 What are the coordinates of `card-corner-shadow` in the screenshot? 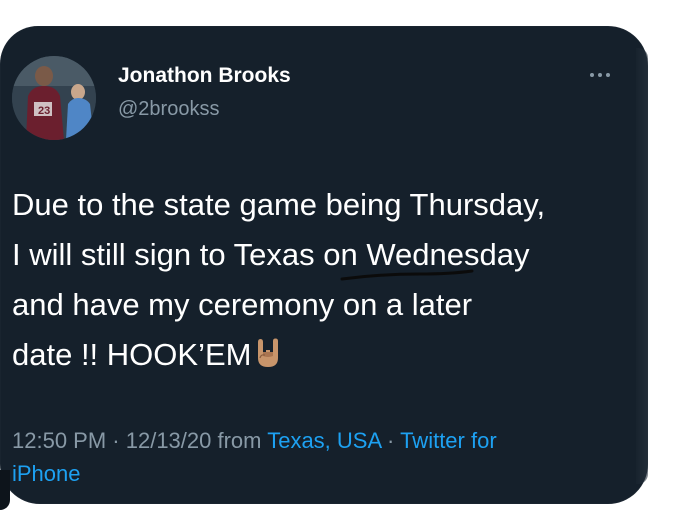 It's located at (5, 490).